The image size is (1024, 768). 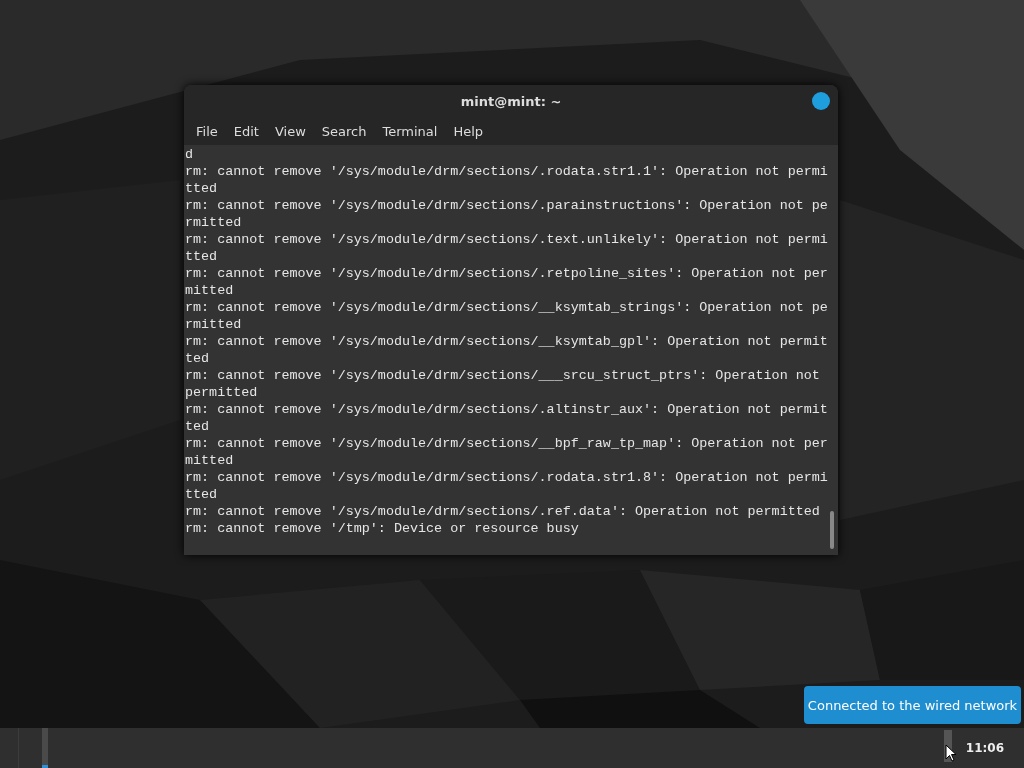 What do you see at coordinates (506, 239) in the screenshot?
I see `terminal-line: rm: cannot remove '/sys/module/drm/sections/.text.unlikely': Operation not permi` at bounding box center [506, 239].